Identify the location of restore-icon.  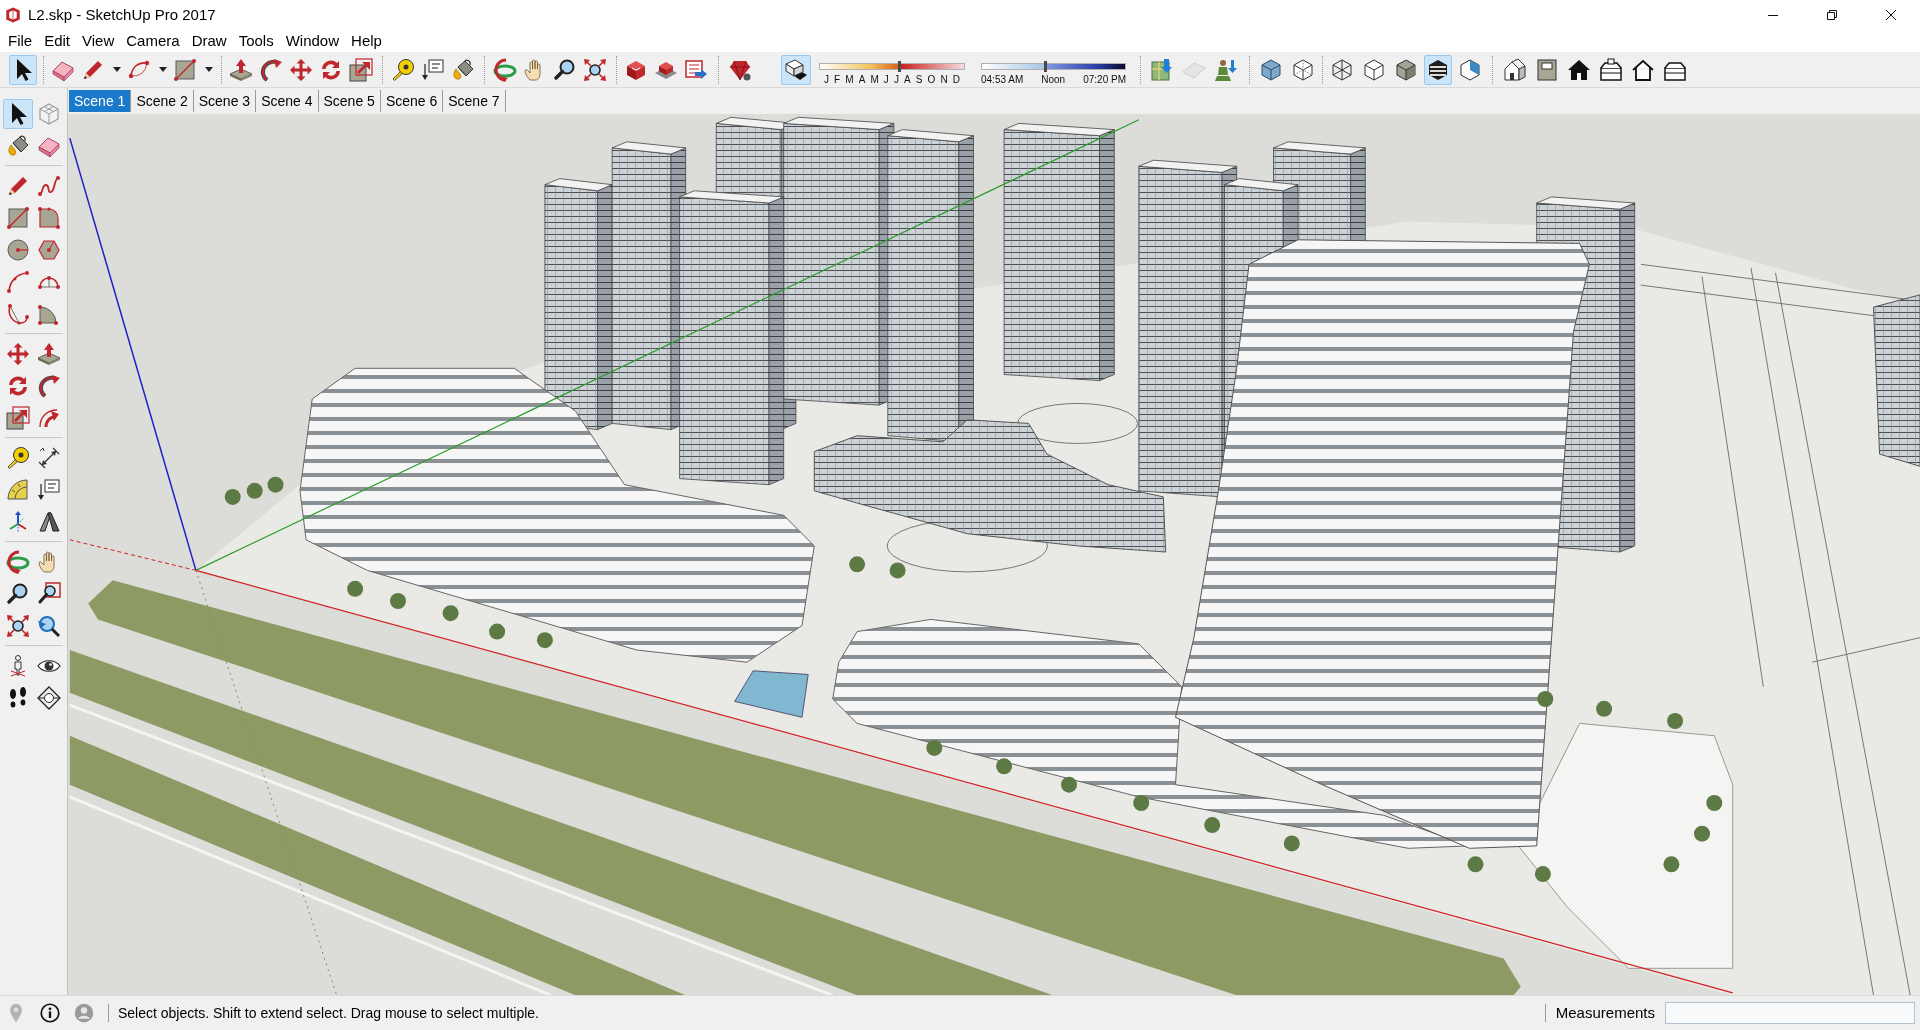
(1831, 15).